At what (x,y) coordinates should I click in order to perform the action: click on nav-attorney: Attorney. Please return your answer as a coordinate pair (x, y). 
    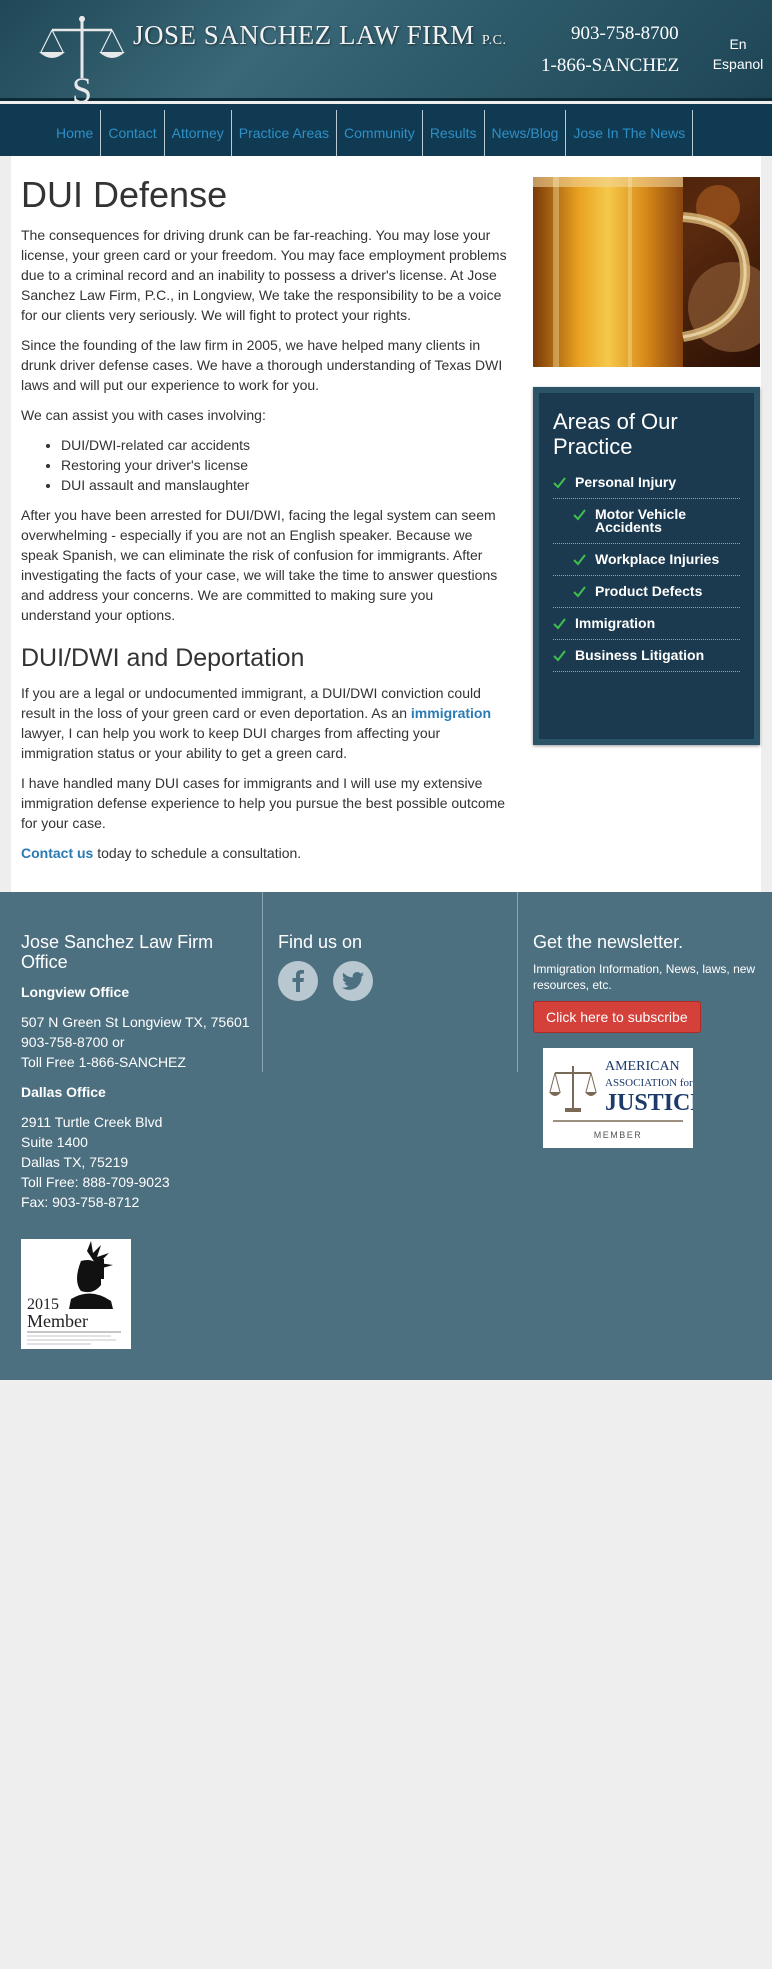
    Looking at the image, I should click on (197, 133).